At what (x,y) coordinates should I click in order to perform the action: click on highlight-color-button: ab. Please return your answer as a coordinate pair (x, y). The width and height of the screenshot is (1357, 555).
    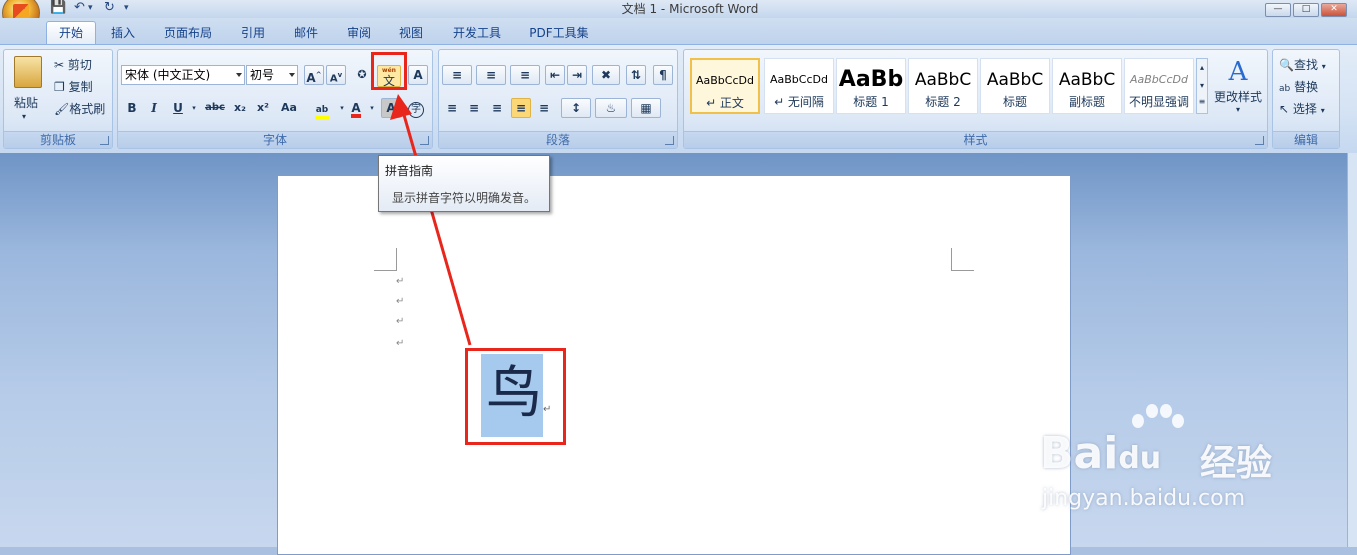
    Looking at the image, I should click on (322, 109).